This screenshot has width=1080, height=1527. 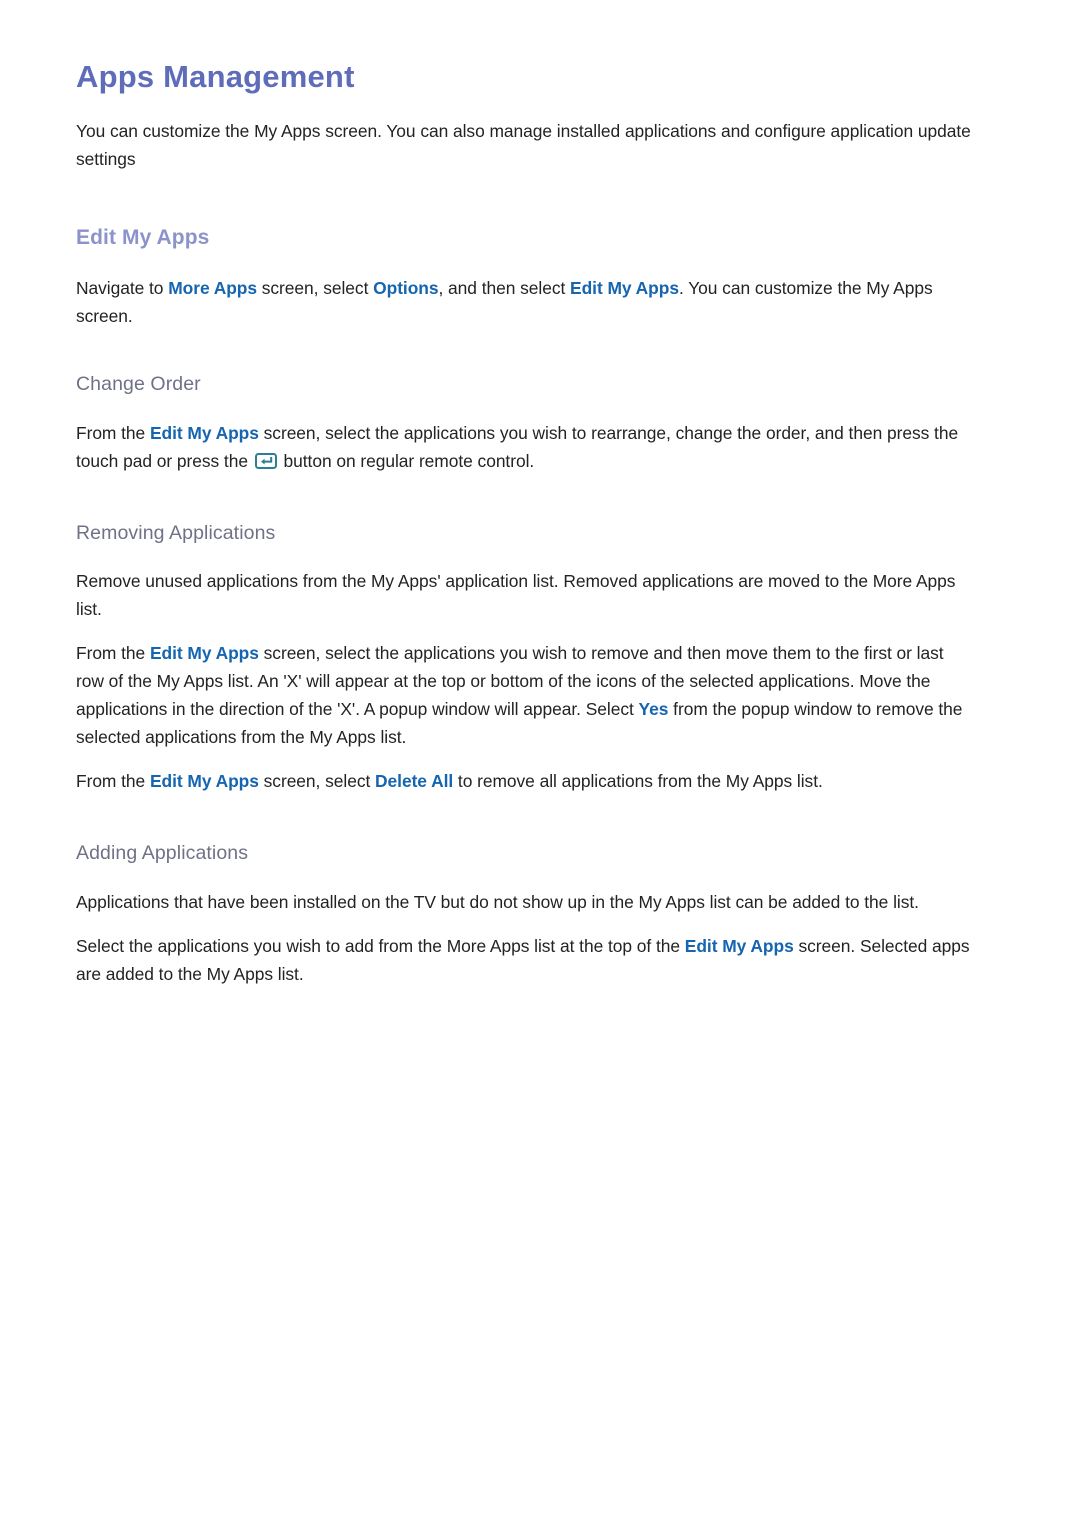 What do you see at coordinates (212, 288) in the screenshot?
I see `inline-keyword: More Apps` at bounding box center [212, 288].